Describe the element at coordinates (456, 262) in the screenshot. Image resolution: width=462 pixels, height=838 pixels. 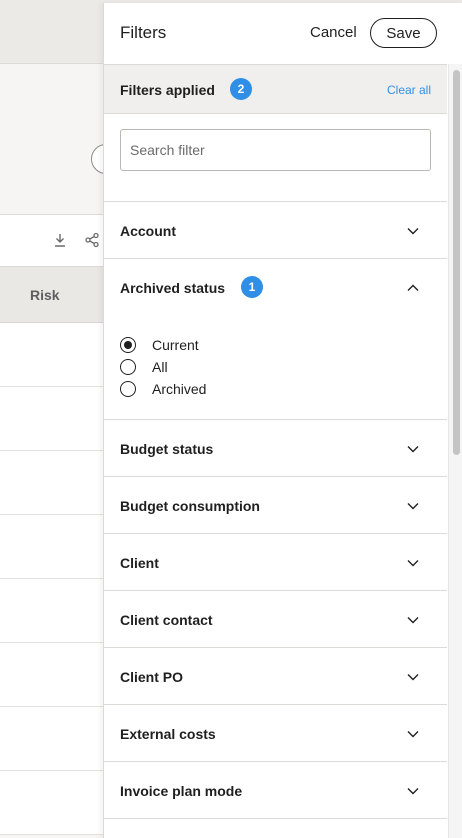
I see `scrollbar-thumb` at that location.